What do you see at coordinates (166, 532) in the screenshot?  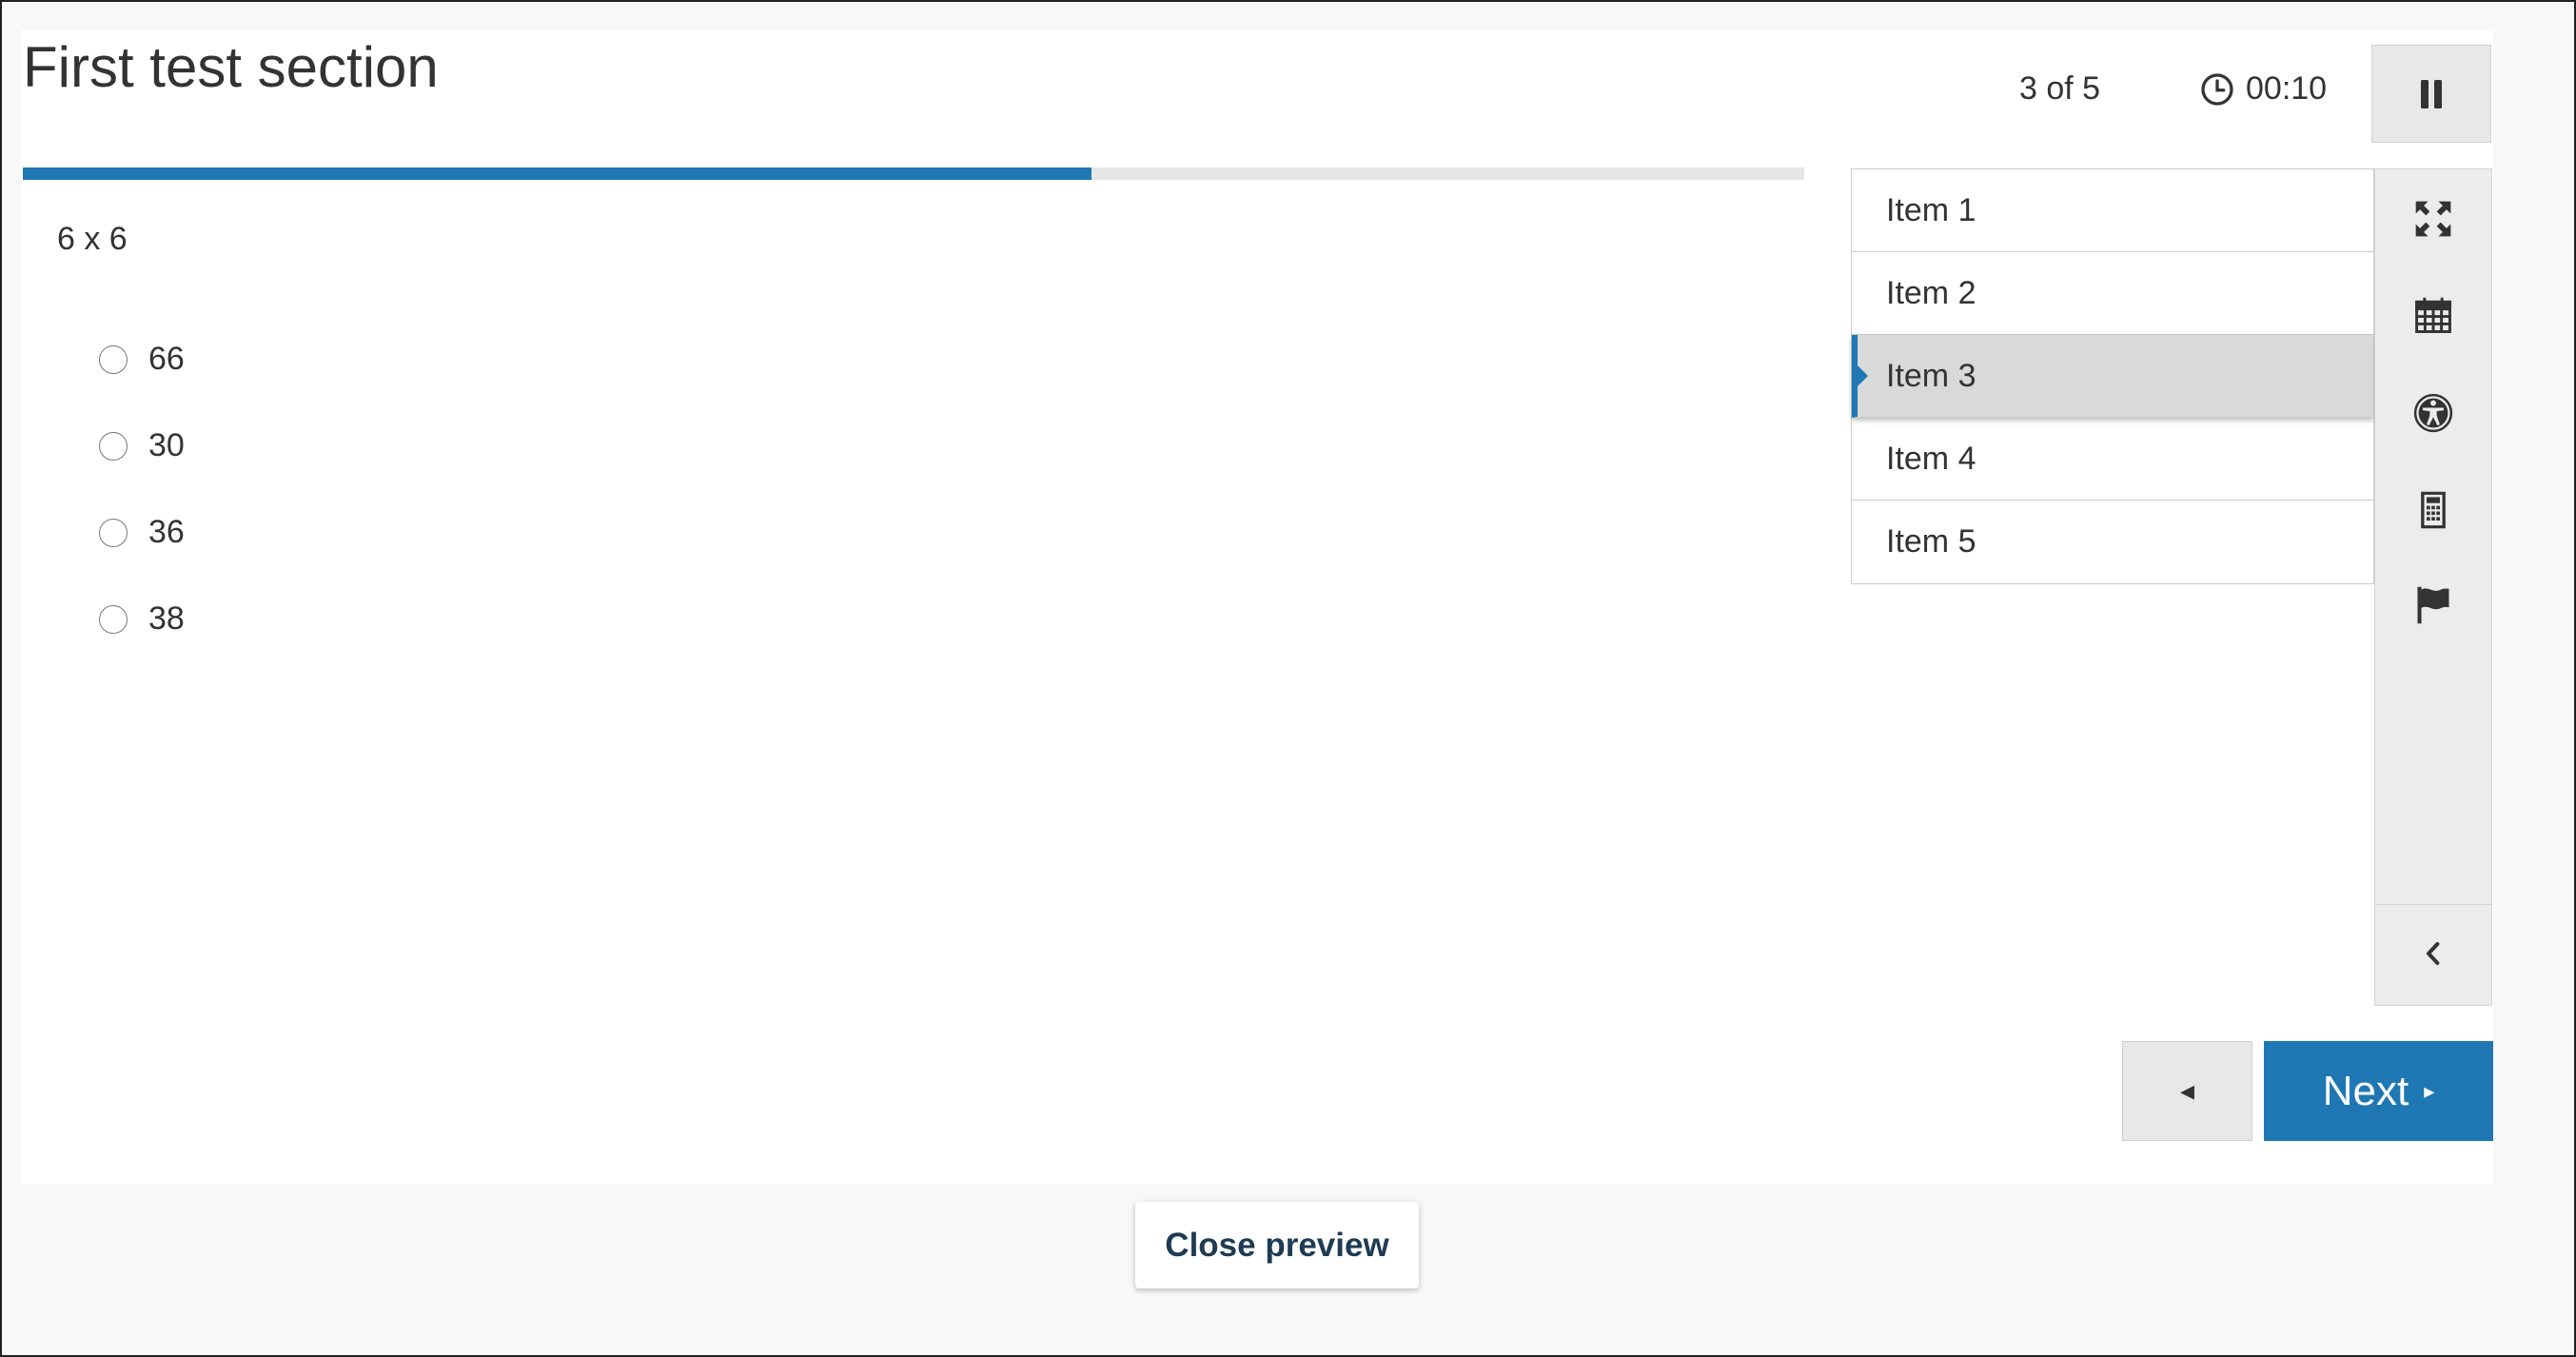 I see `choice-label: 36` at bounding box center [166, 532].